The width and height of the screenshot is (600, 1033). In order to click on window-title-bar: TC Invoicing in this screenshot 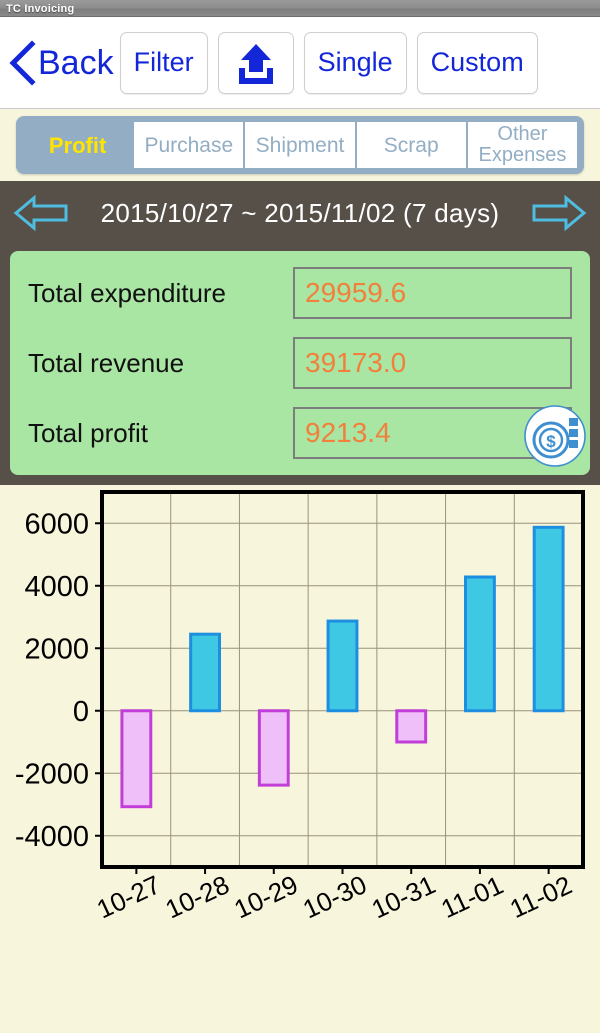, I will do `click(300, 8)`.